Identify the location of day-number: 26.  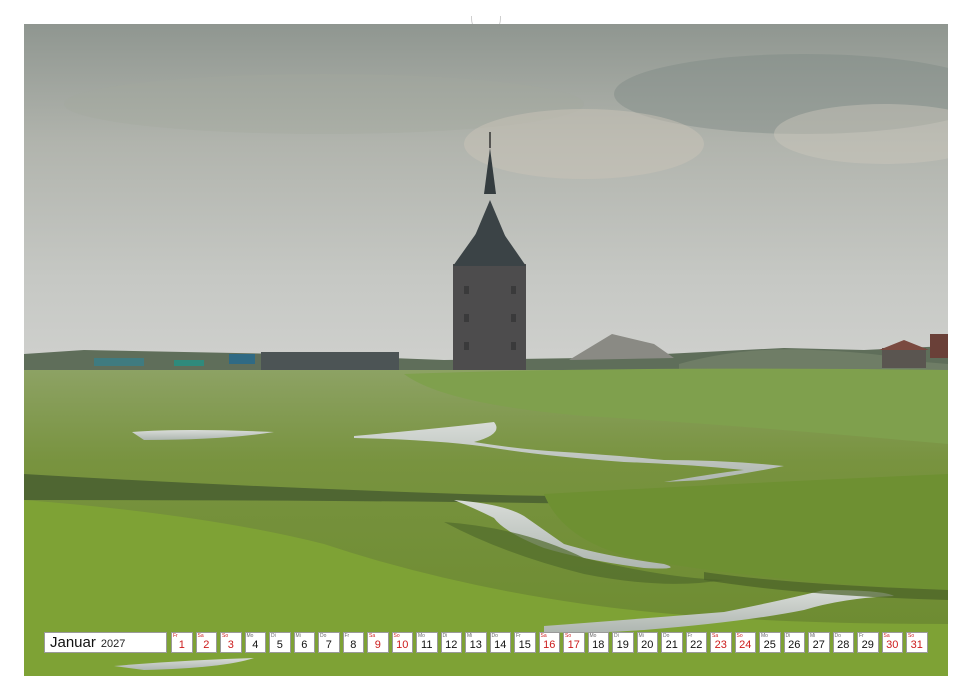
(794, 645).